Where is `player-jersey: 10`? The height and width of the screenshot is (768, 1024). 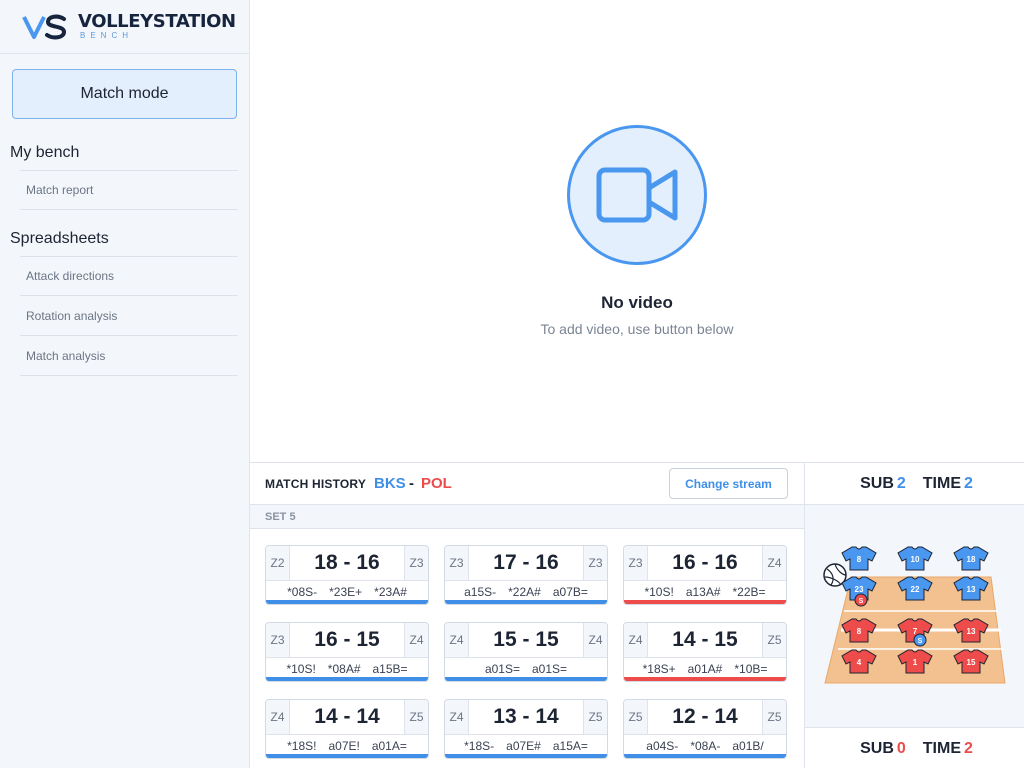
player-jersey: 10 is located at coordinates (915, 558).